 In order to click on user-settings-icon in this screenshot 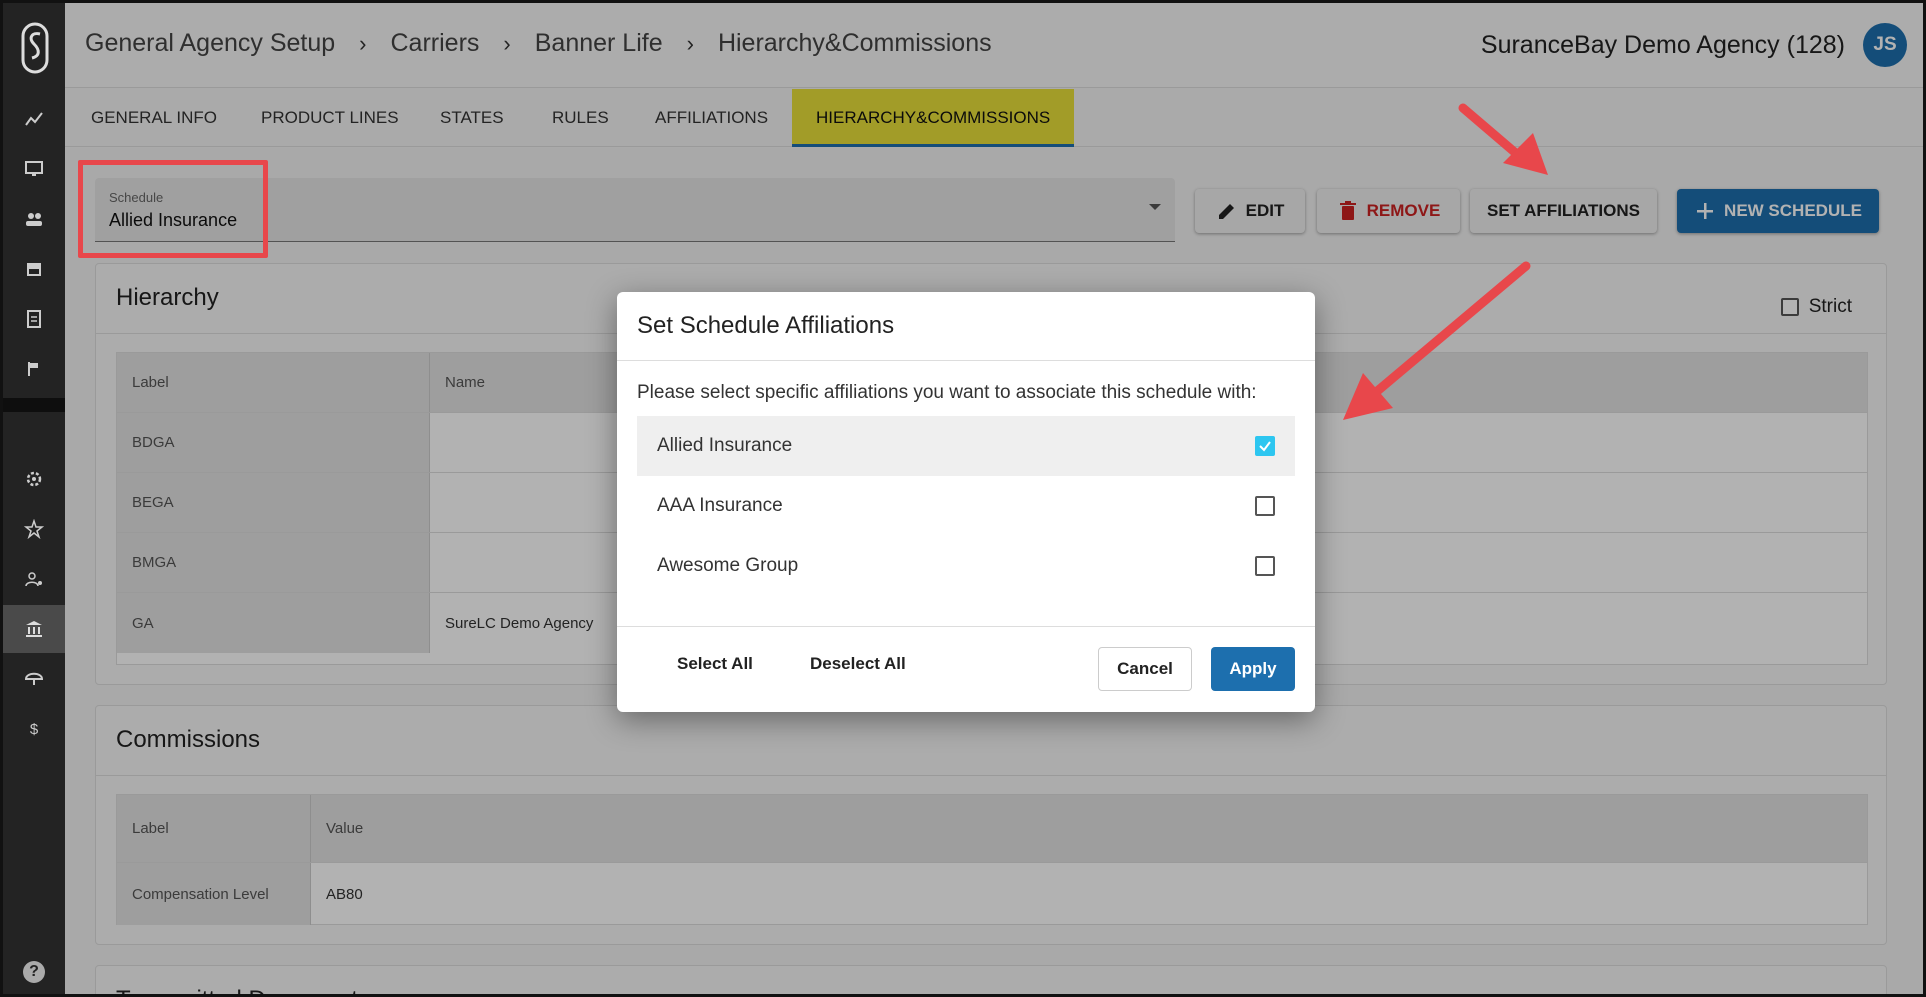, I will do `click(34, 579)`.